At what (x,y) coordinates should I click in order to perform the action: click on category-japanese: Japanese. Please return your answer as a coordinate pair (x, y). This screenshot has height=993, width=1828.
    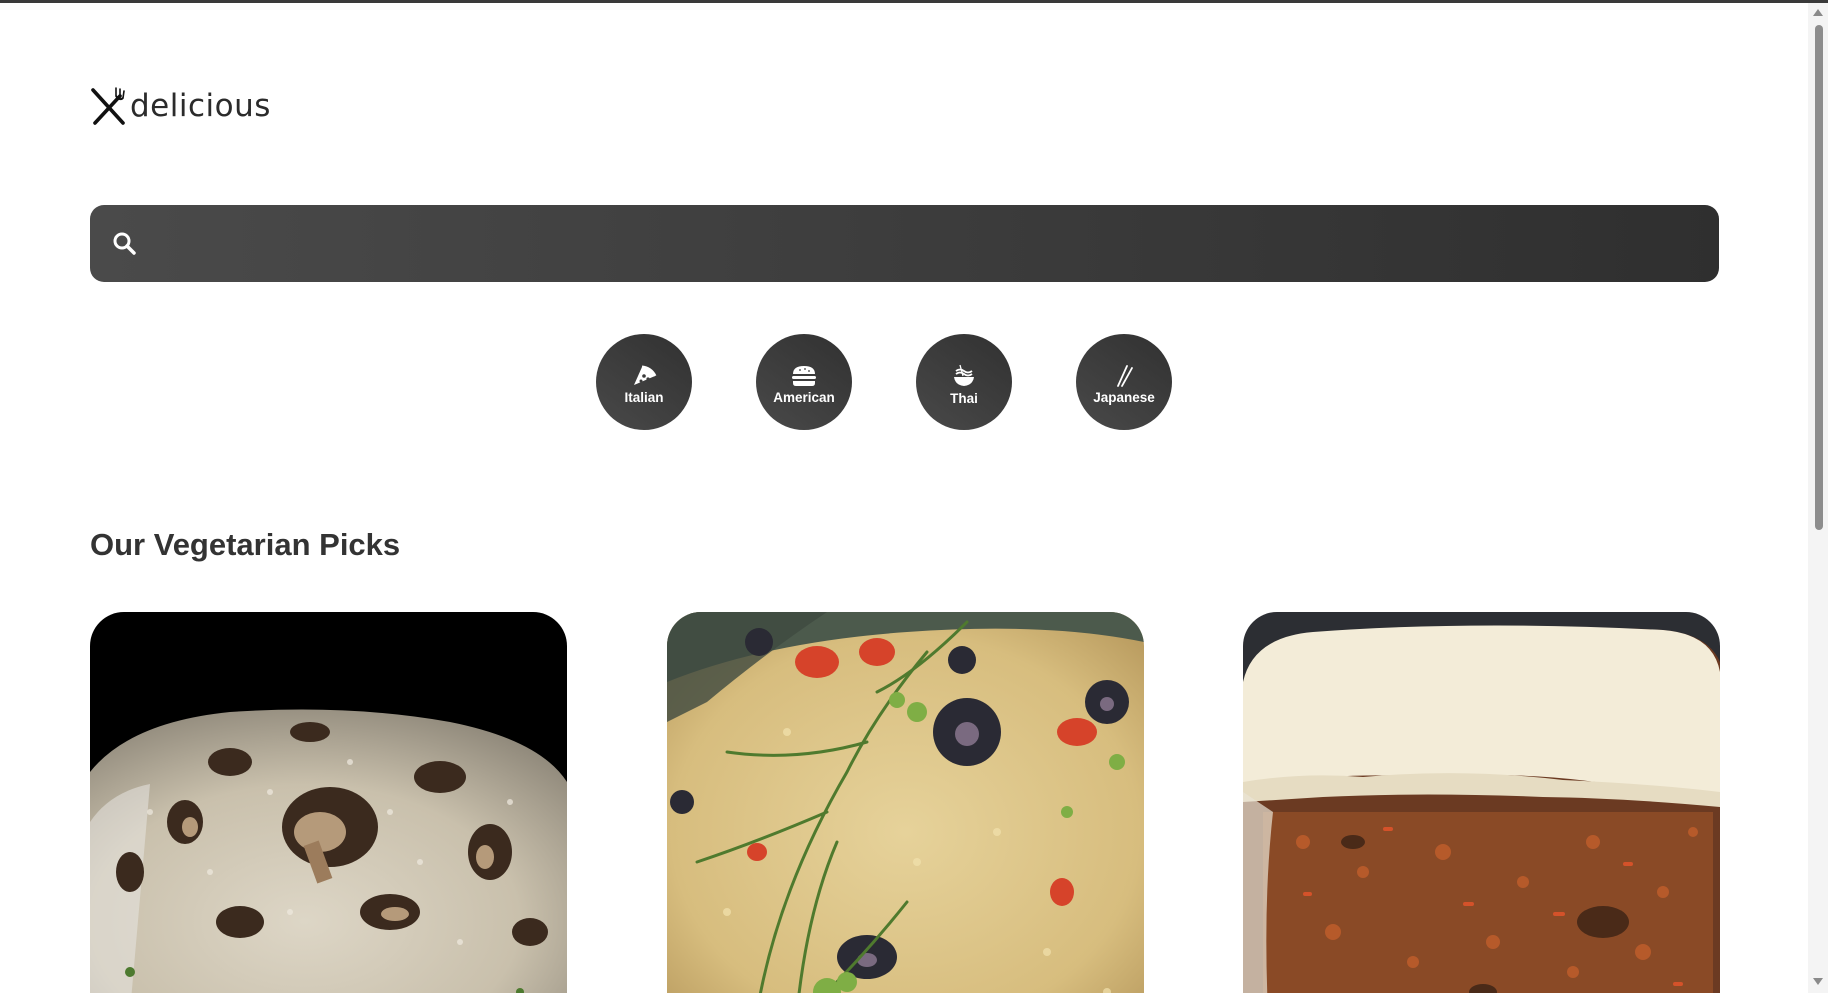
    Looking at the image, I should click on (1124, 382).